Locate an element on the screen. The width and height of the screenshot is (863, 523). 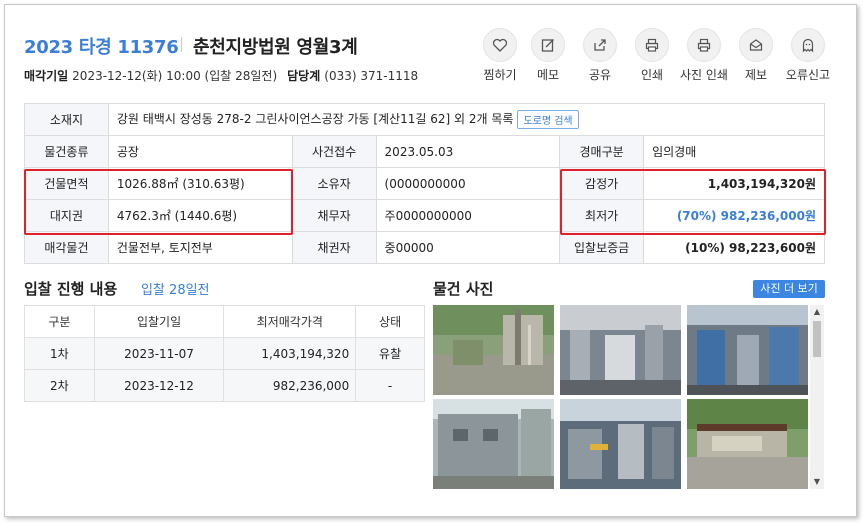
factory-interior-photo is located at coordinates (620, 350).